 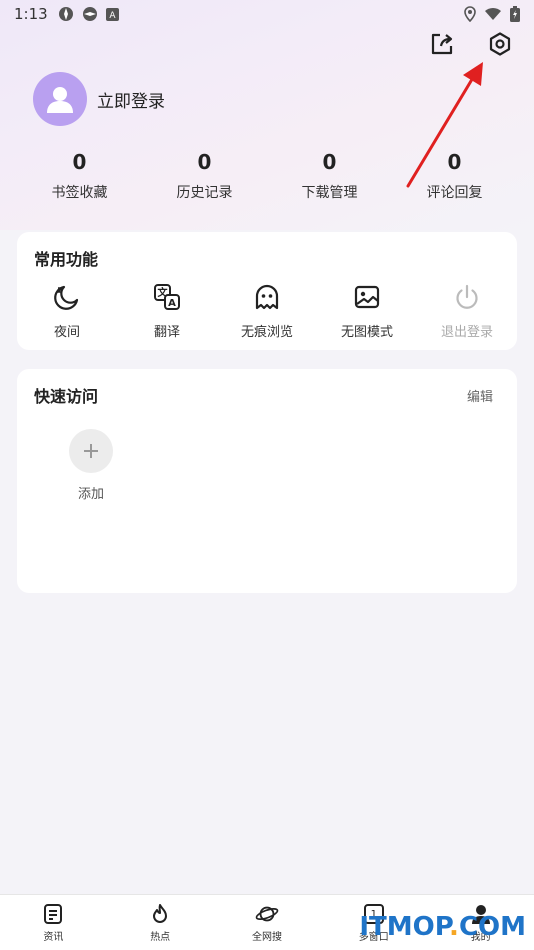 What do you see at coordinates (267, 914) in the screenshot?
I see `planet-icon` at bounding box center [267, 914].